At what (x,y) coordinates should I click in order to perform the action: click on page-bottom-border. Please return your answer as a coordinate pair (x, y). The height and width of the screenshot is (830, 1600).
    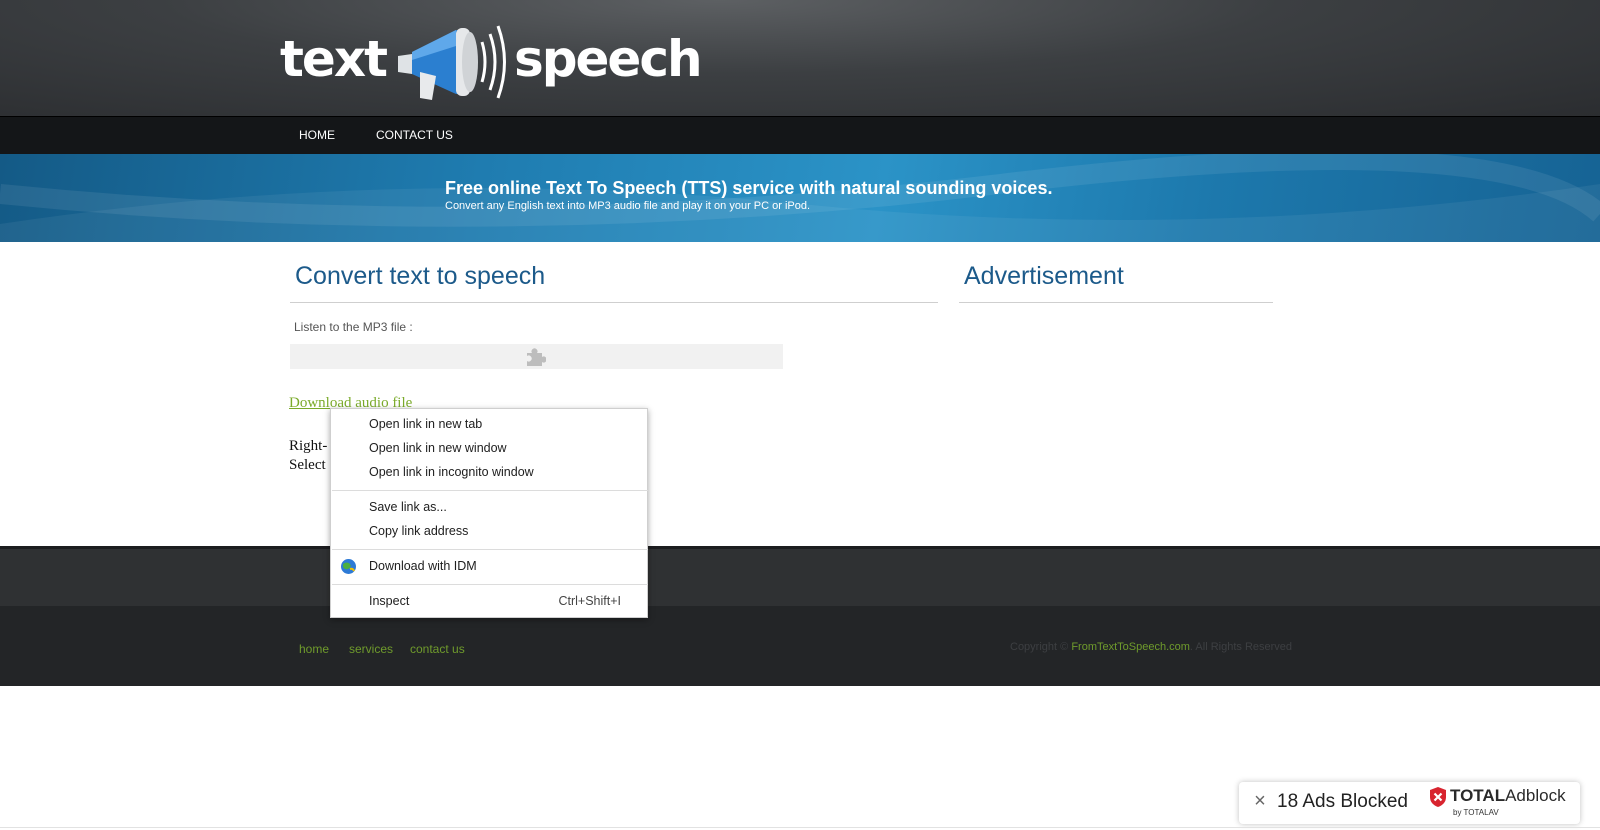
    Looking at the image, I should click on (800, 827).